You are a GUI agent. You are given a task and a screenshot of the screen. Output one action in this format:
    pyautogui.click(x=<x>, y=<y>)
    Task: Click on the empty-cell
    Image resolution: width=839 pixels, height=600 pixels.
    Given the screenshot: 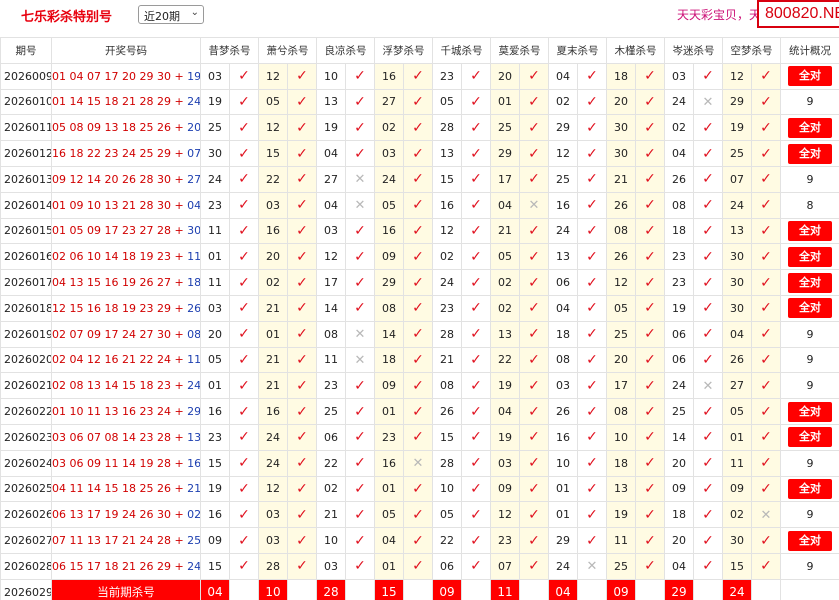 What is the action you would take?
    pyautogui.click(x=302, y=589)
    